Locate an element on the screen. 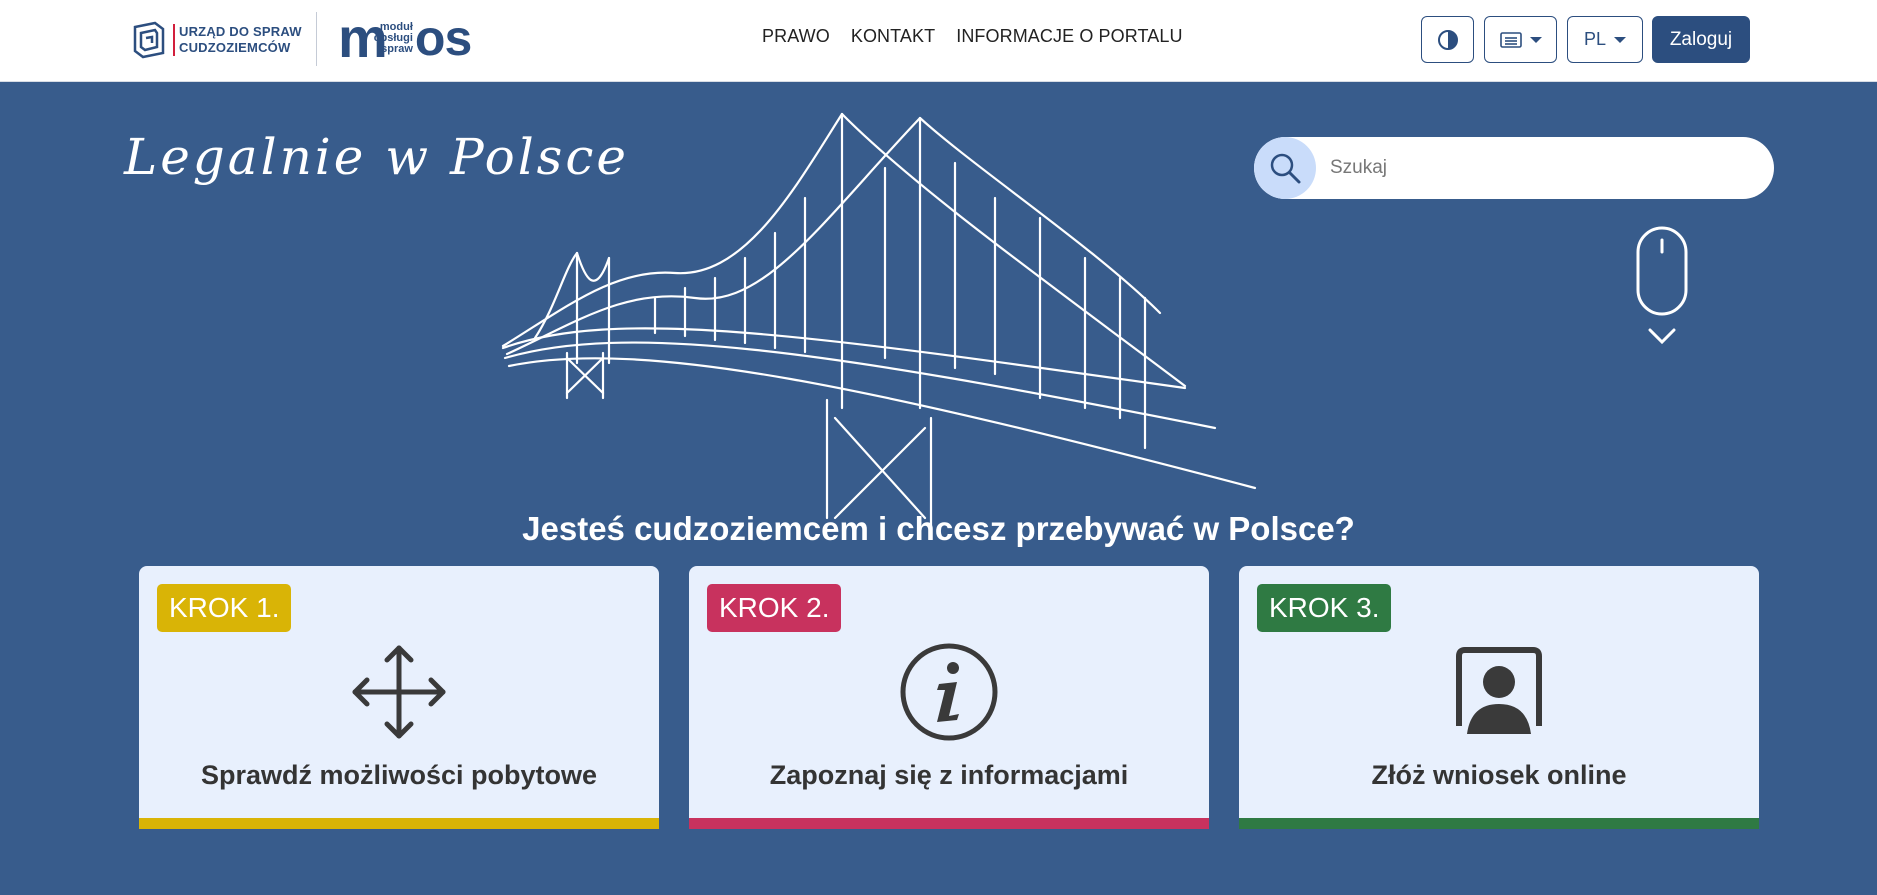 This screenshot has height=895, width=1877. step-badge: KROK 2. is located at coordinates (774, 608).